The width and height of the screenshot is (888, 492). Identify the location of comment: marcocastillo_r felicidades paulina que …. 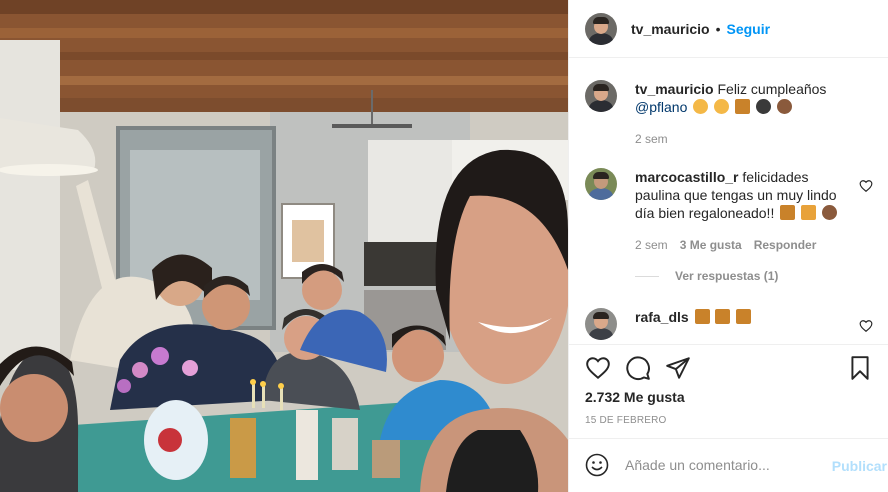
(729, 211).